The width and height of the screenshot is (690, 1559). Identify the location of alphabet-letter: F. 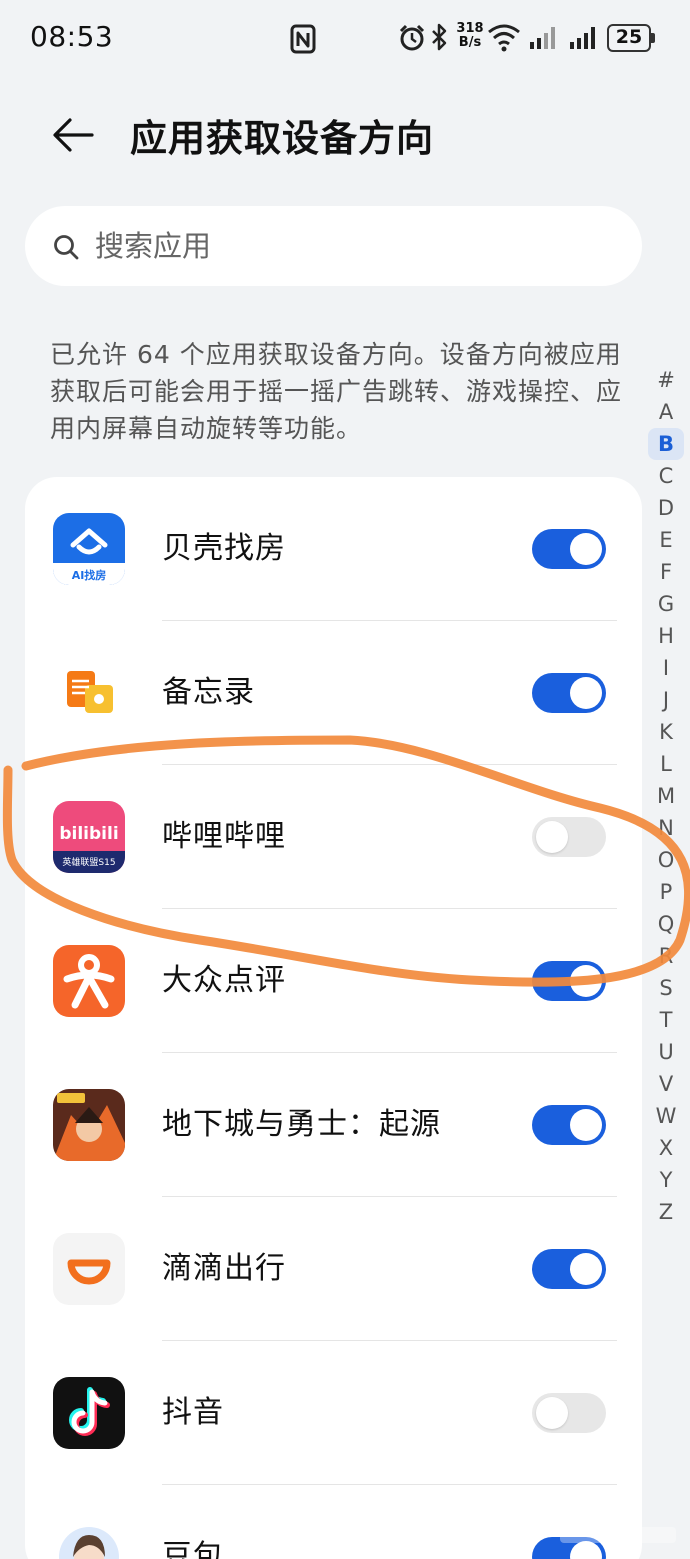
(666, 572).